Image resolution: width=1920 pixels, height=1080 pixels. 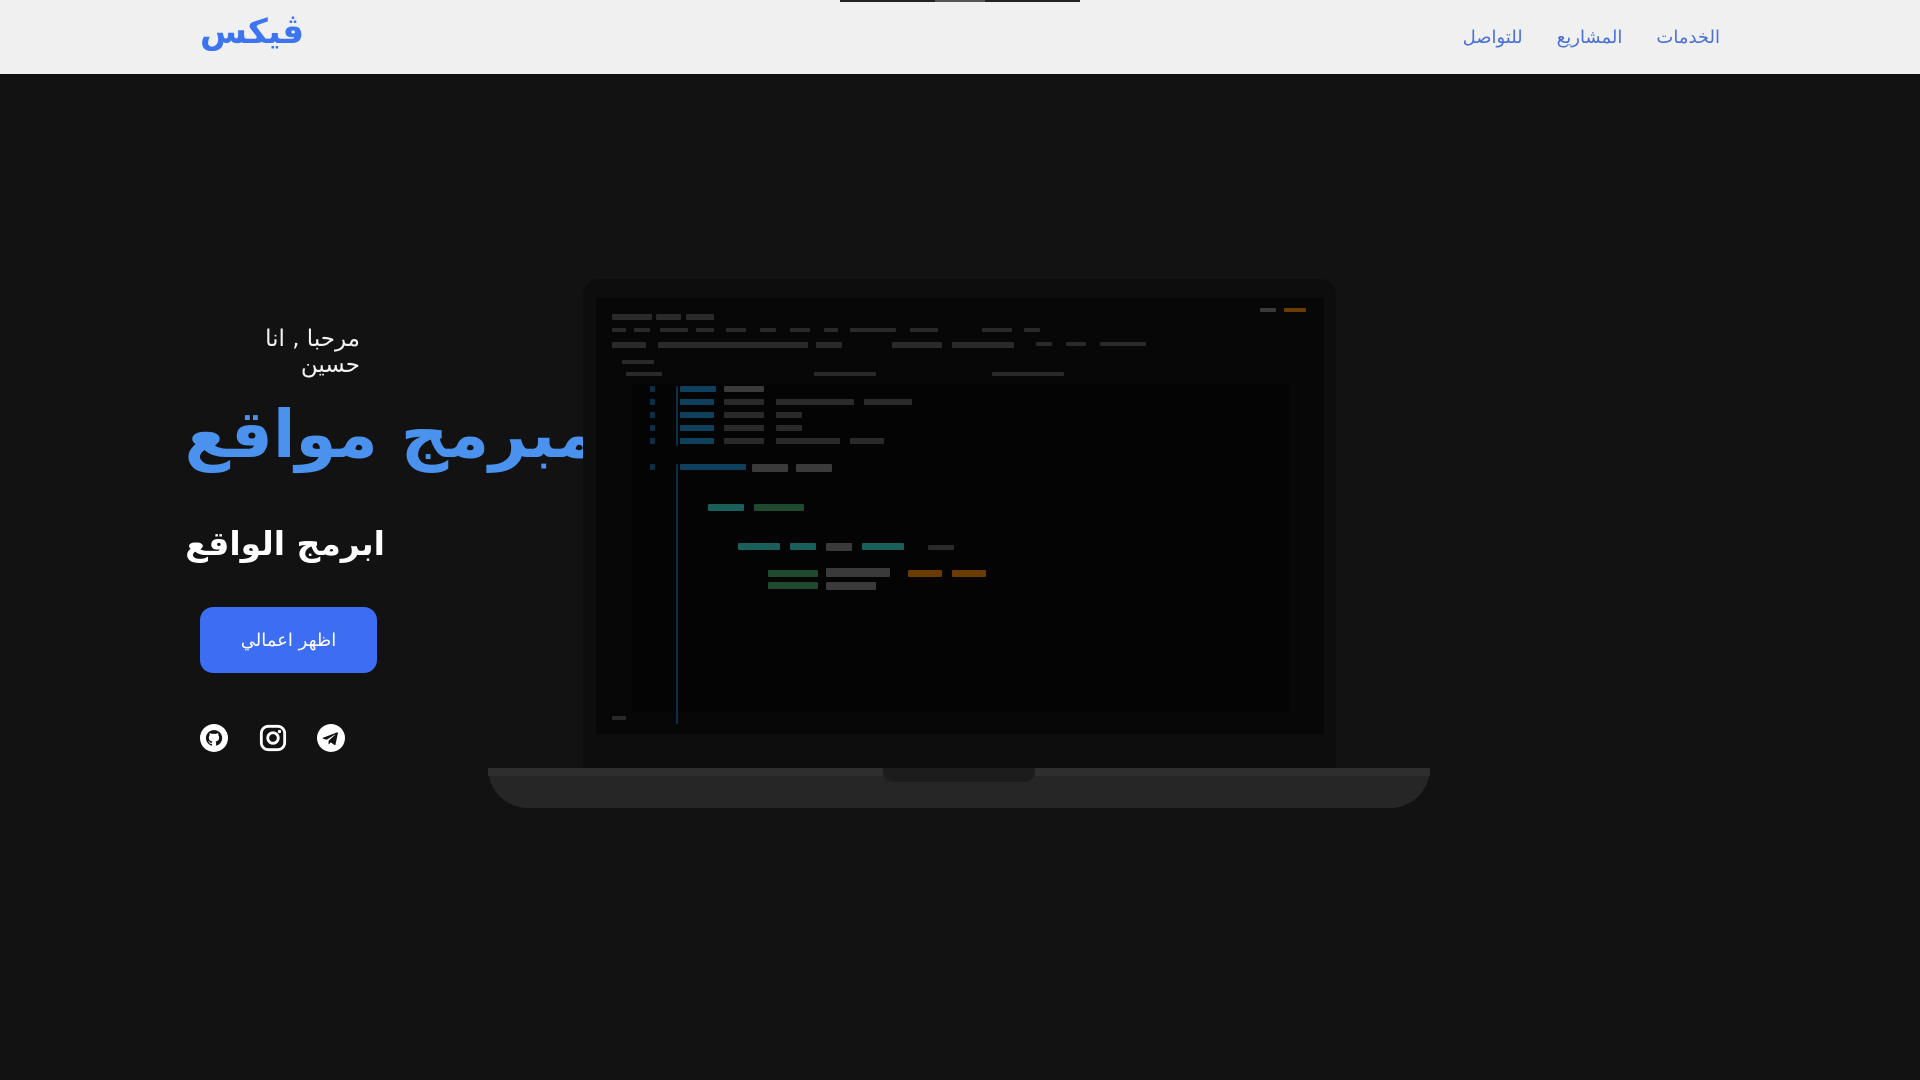 I want to click on scroll-progress-bar, so click(x=960, y=1).